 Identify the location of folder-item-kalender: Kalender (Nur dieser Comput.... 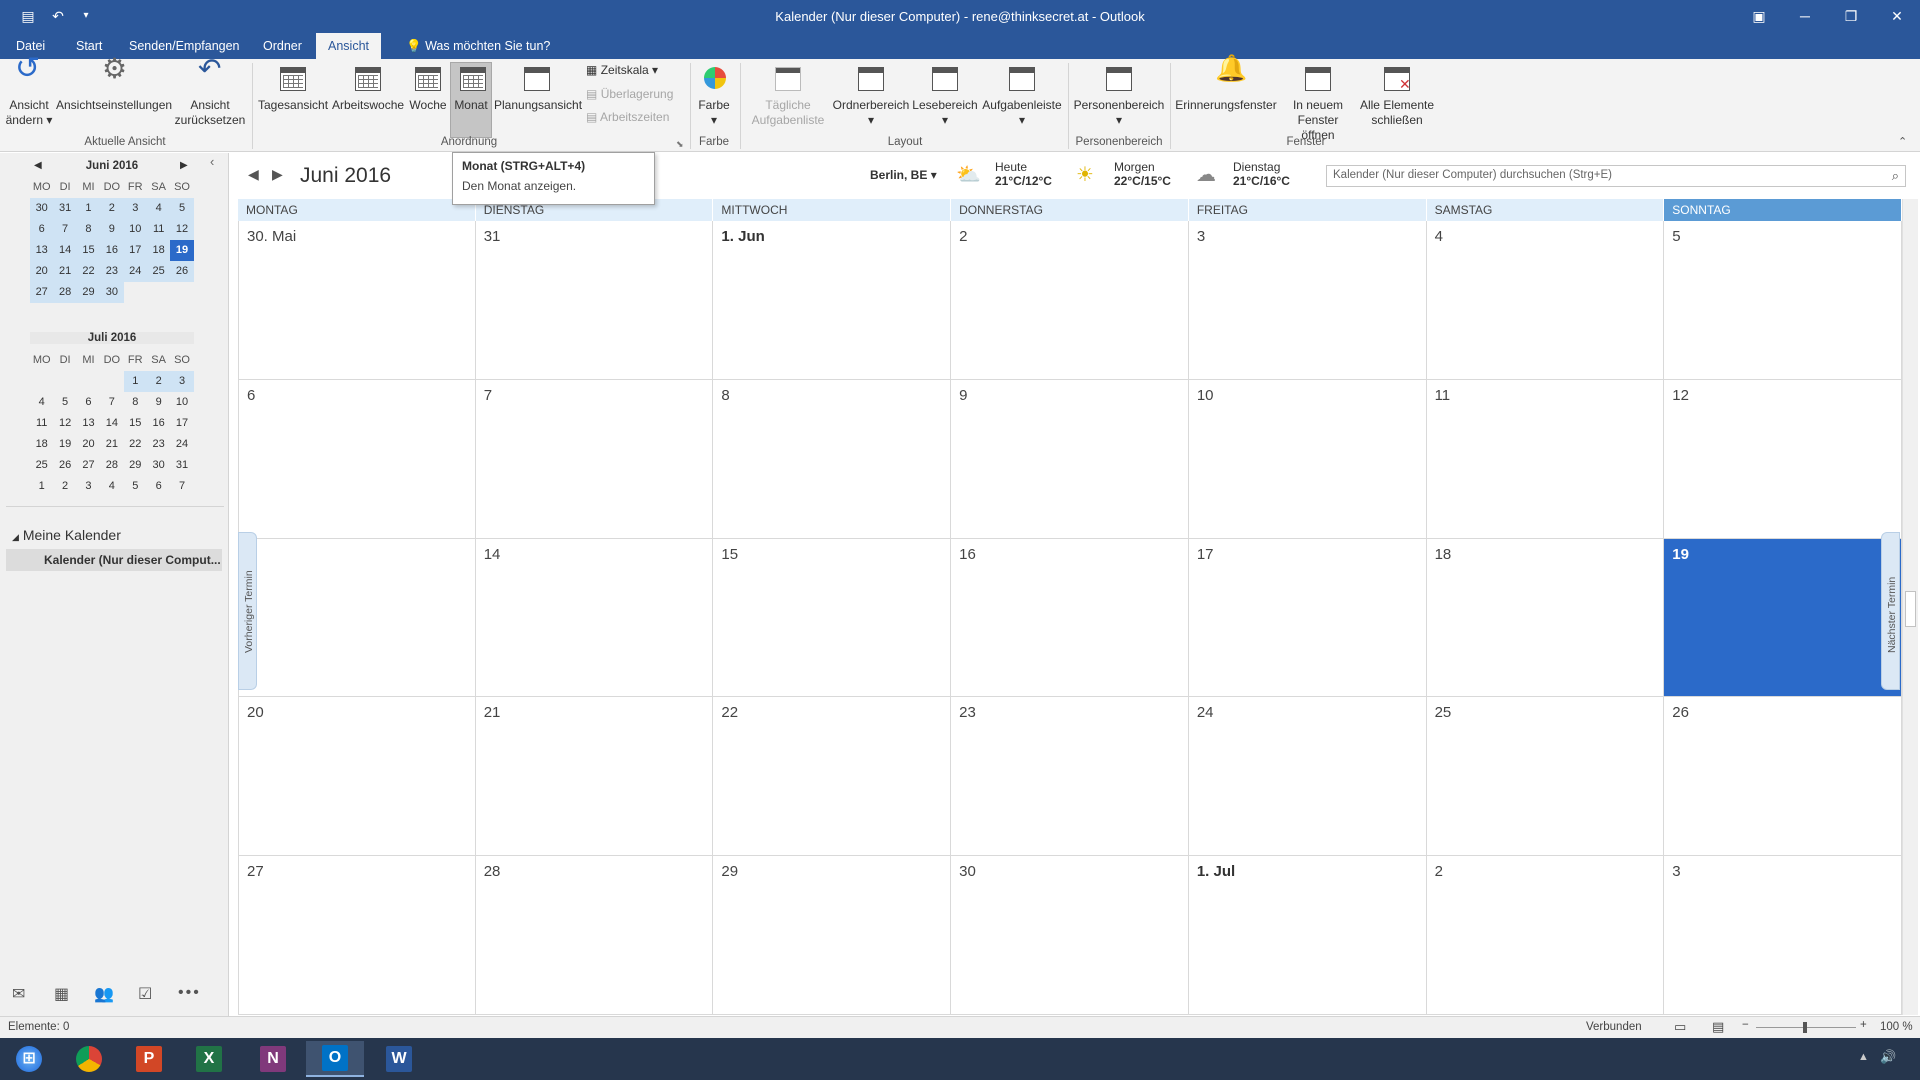
(114, 560).